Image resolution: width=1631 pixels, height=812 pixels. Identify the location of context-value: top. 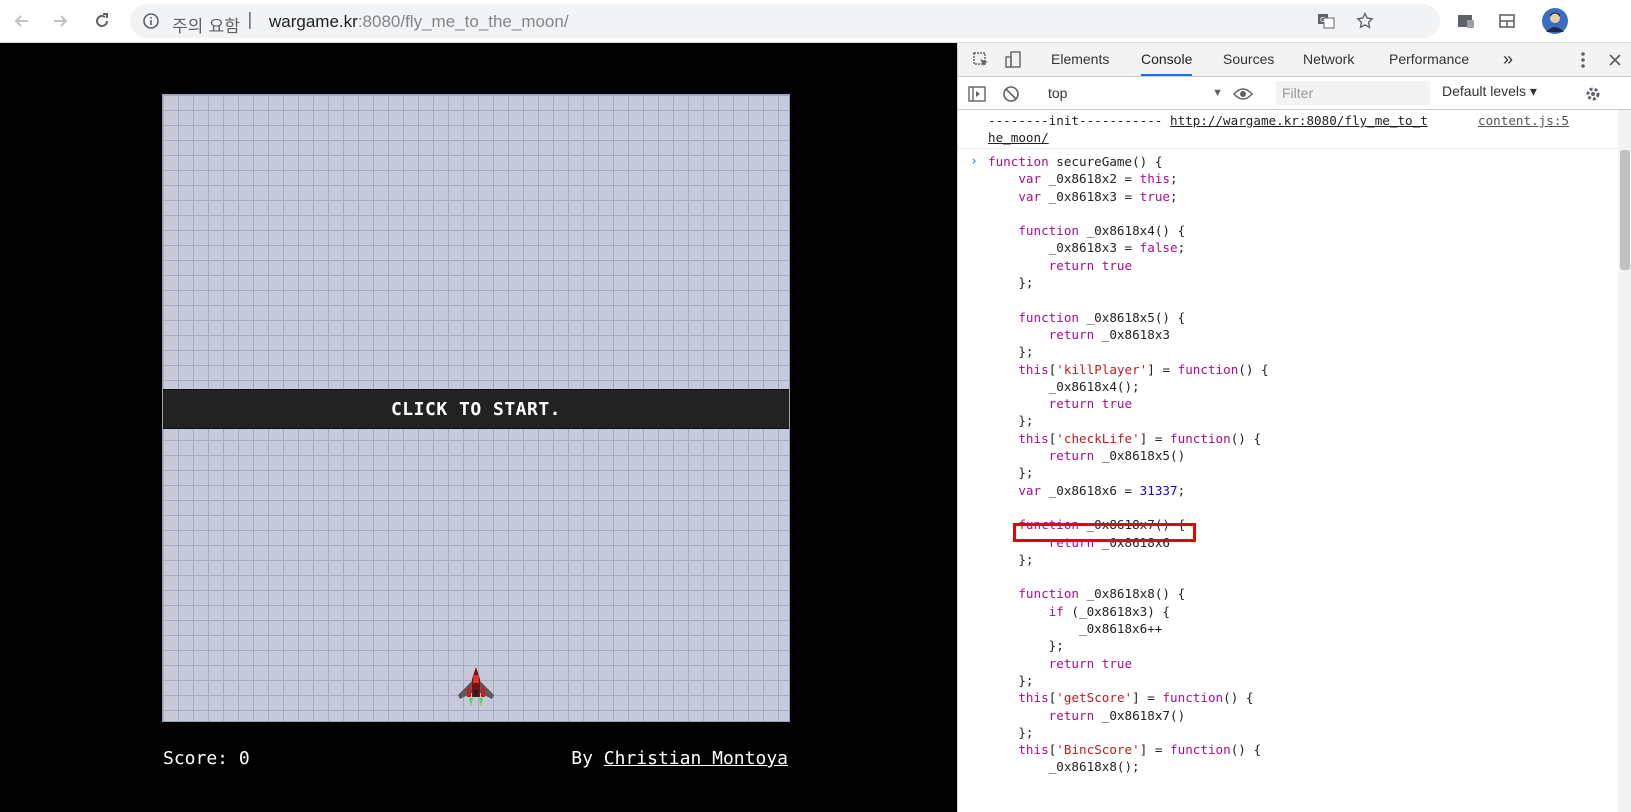
(1058, 93).